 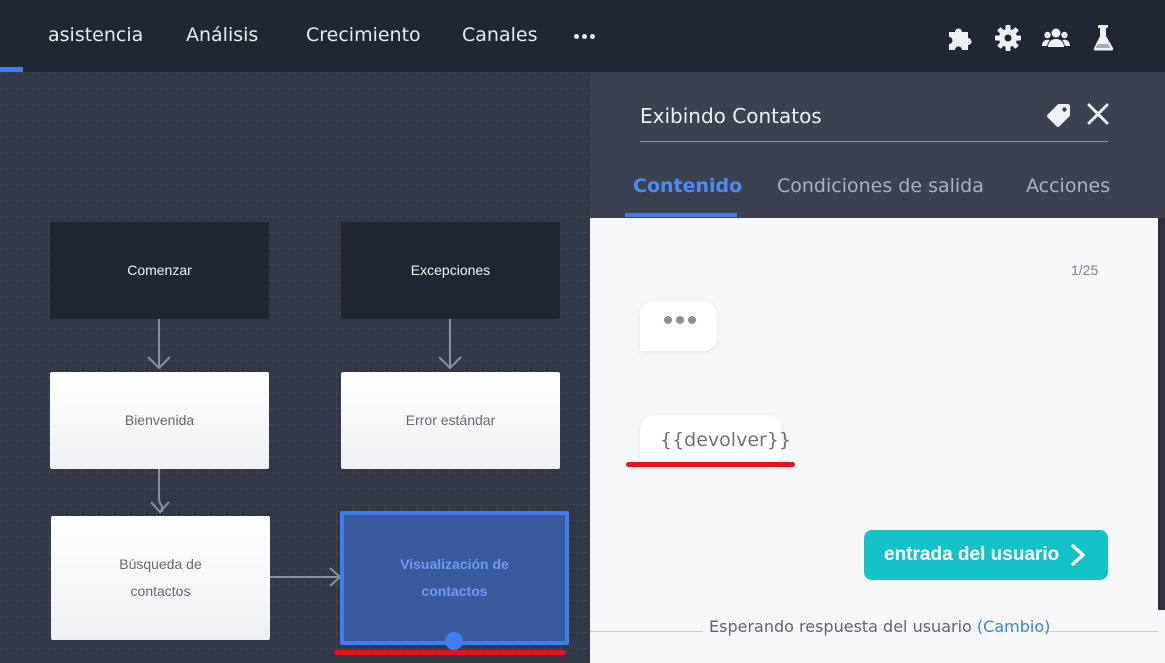 What do you see at coordinates (1085, 270) in the screenshot?
I see `message-counter: 1/25` at bounding box center [1085, 270].